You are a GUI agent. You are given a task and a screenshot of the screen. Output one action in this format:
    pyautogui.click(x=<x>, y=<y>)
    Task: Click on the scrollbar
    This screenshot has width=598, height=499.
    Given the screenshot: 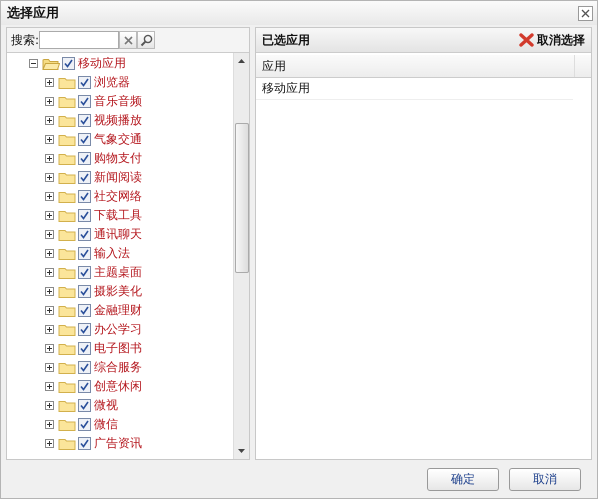 What is the action you would take?
    pyautogui.click(x=241, y=256)
    